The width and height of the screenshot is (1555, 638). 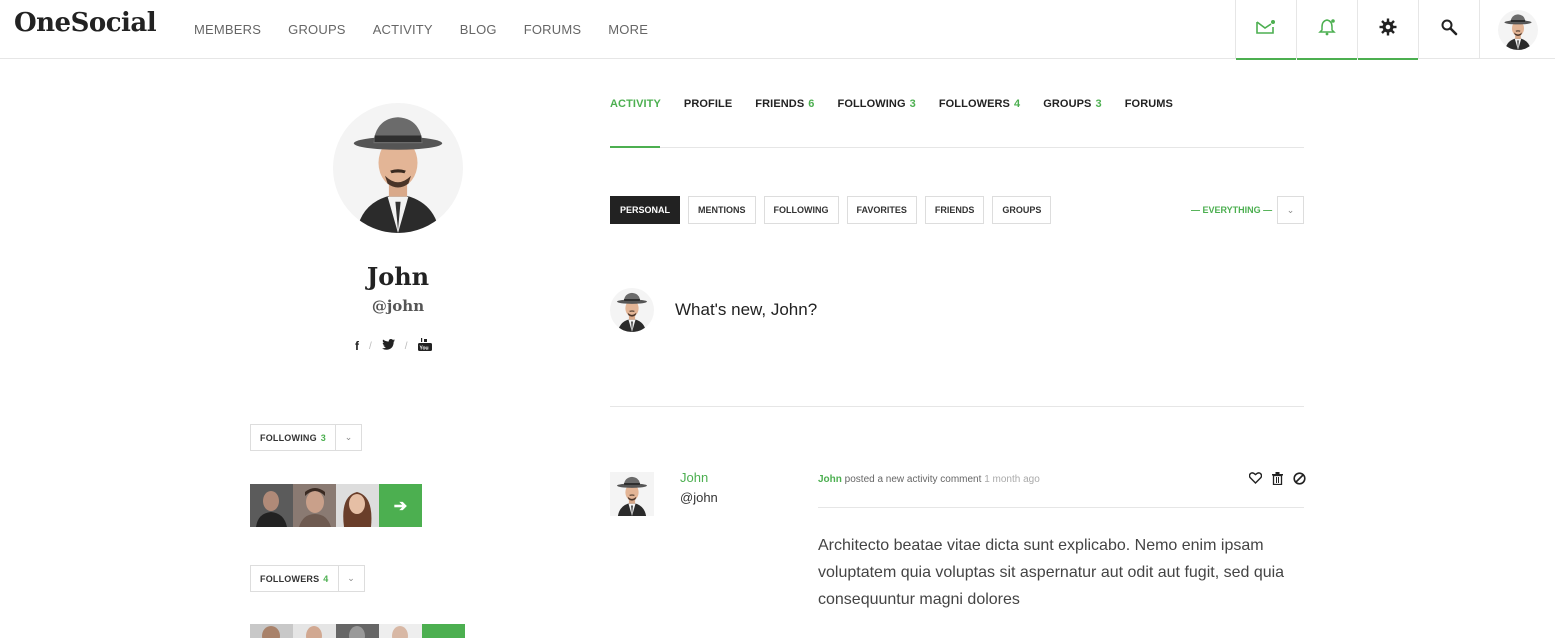 I want to click on main-nav: MEMBERS GROUPS ACTIVITY BLOG FORUMS MORE, so click(x=434, y=29).